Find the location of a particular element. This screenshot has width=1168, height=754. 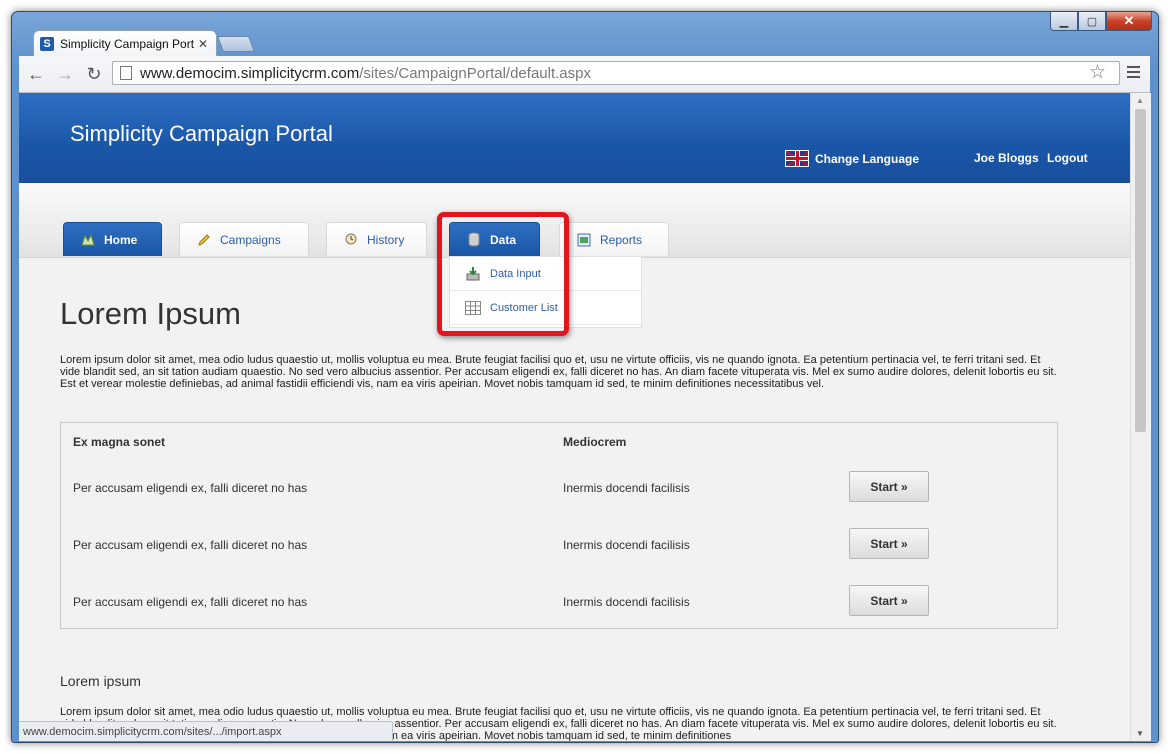

change-language-link: Change Language is located at coordinates (852, 158).